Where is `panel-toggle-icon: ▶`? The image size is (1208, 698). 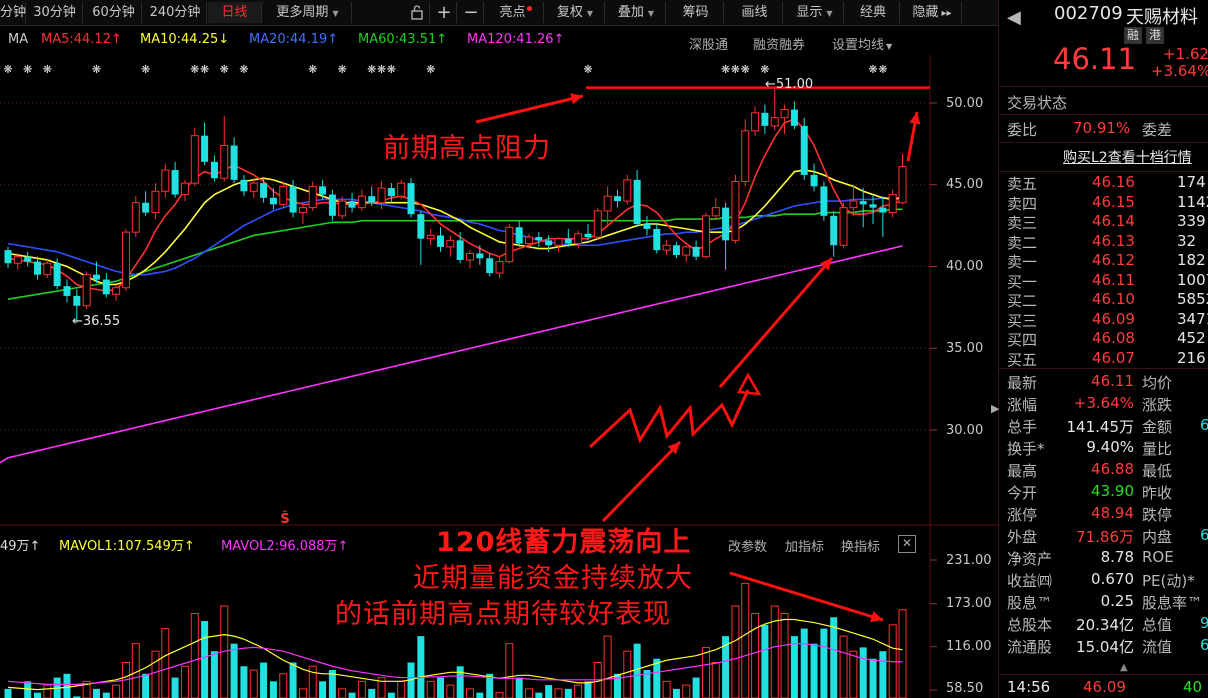
panel-toggle-icon: ▶ is located at coordinates (995, 408).